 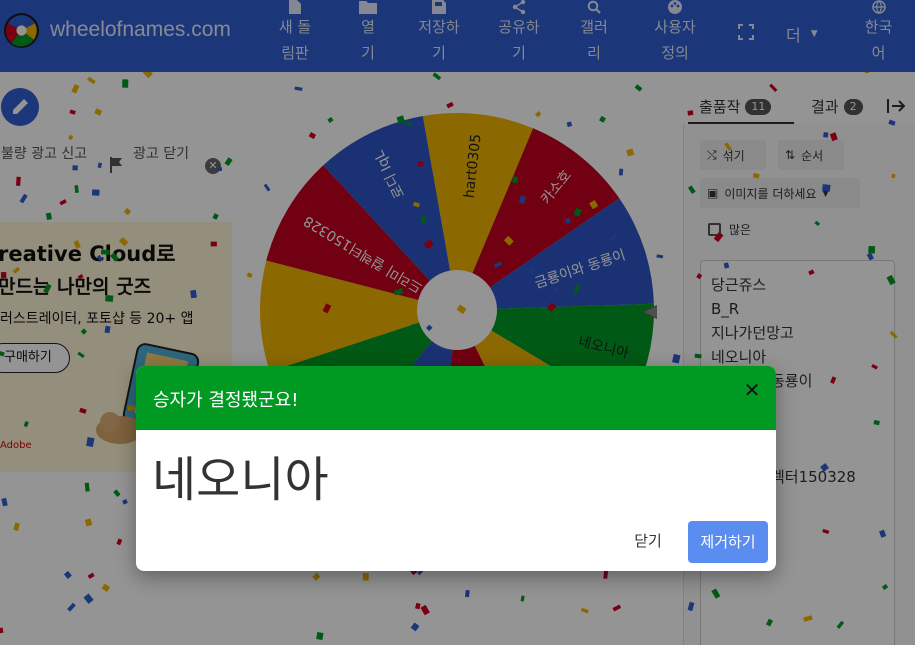 What do you see at coordinates (728, 542) in the screenshot?
I see `remove-button: 제거하기` at bounding box center [728, 542].